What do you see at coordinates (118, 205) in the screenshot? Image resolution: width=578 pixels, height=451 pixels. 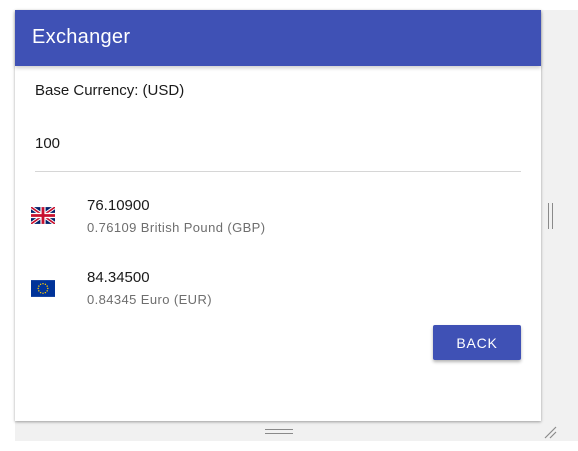 I see `converted-amount: 76.10900` at bounding box center [118, 205].